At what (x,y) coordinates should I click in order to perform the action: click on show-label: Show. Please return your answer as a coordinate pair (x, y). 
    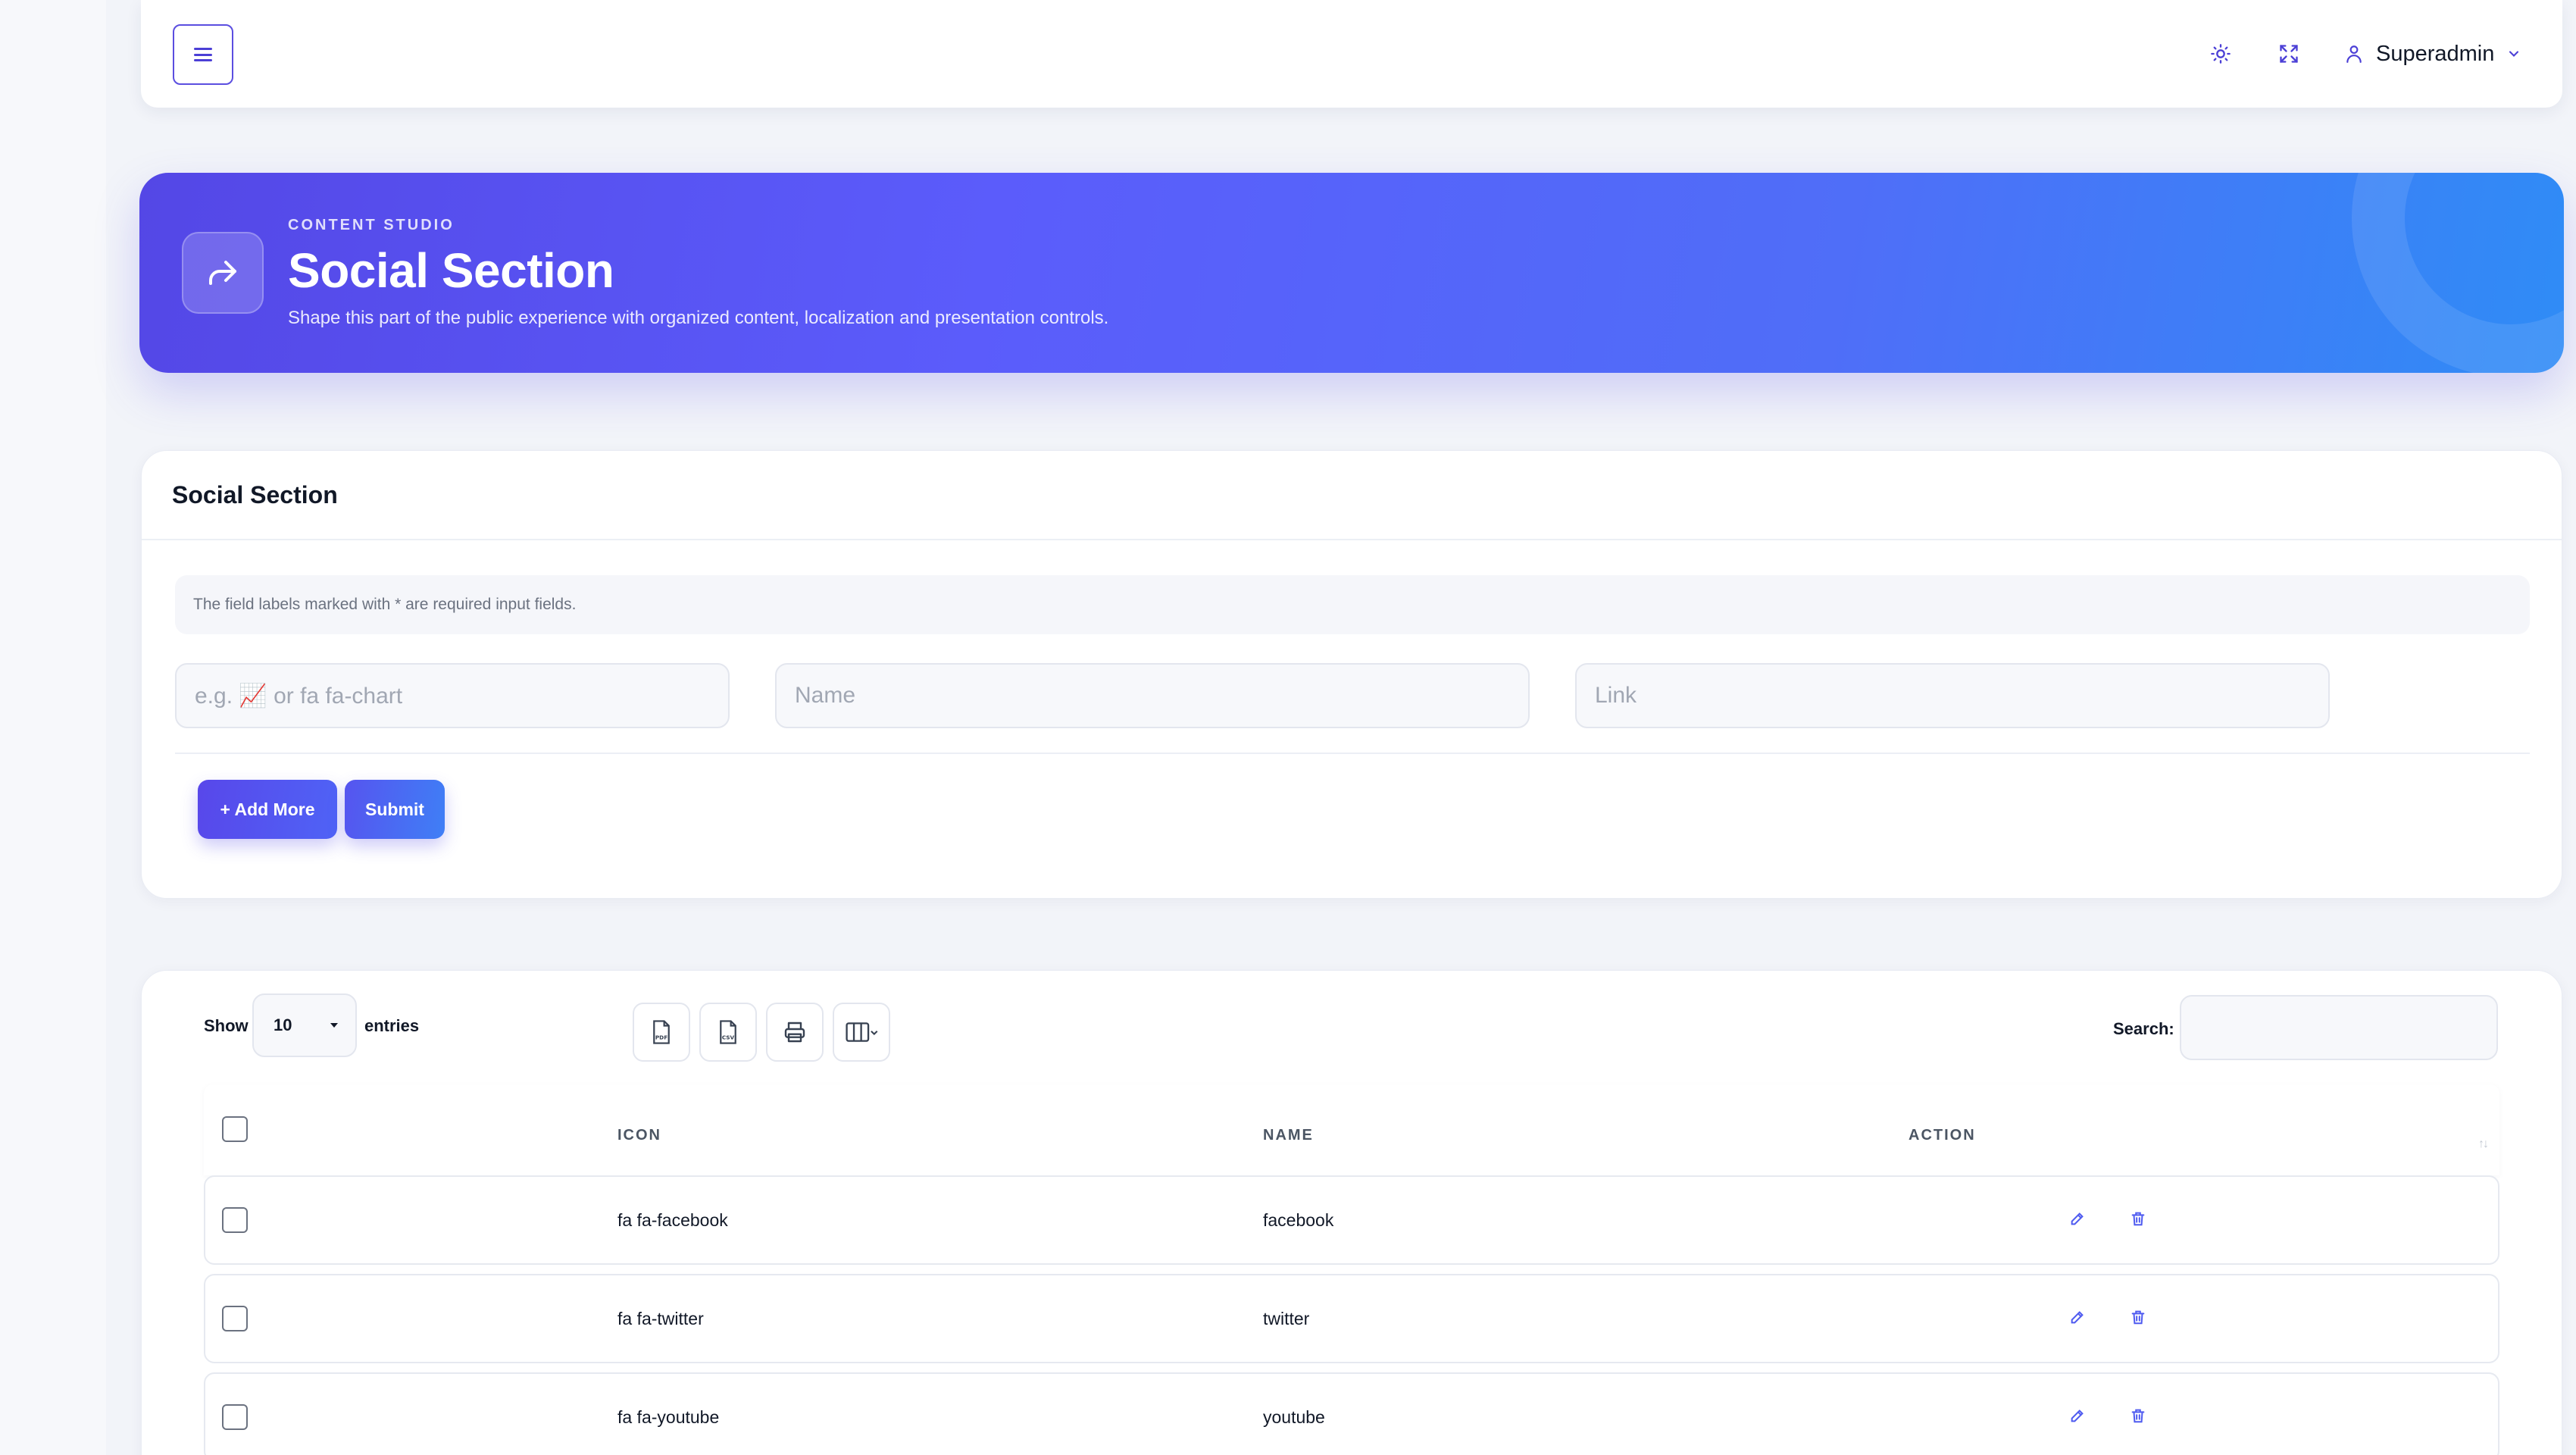
    Looking at the image, I should click on (226, 1025).